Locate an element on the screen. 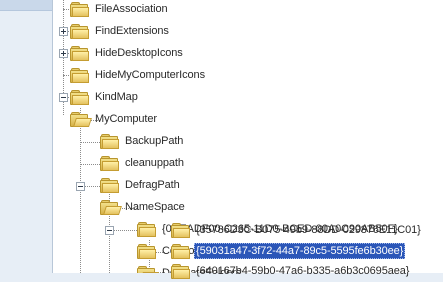 The width and height of the screenshot is (443, 282). tree-item-label-selected: {59031a47-3f72-44a7-89c5-5595fe6b30ee} is located at coordinates (300, 251).